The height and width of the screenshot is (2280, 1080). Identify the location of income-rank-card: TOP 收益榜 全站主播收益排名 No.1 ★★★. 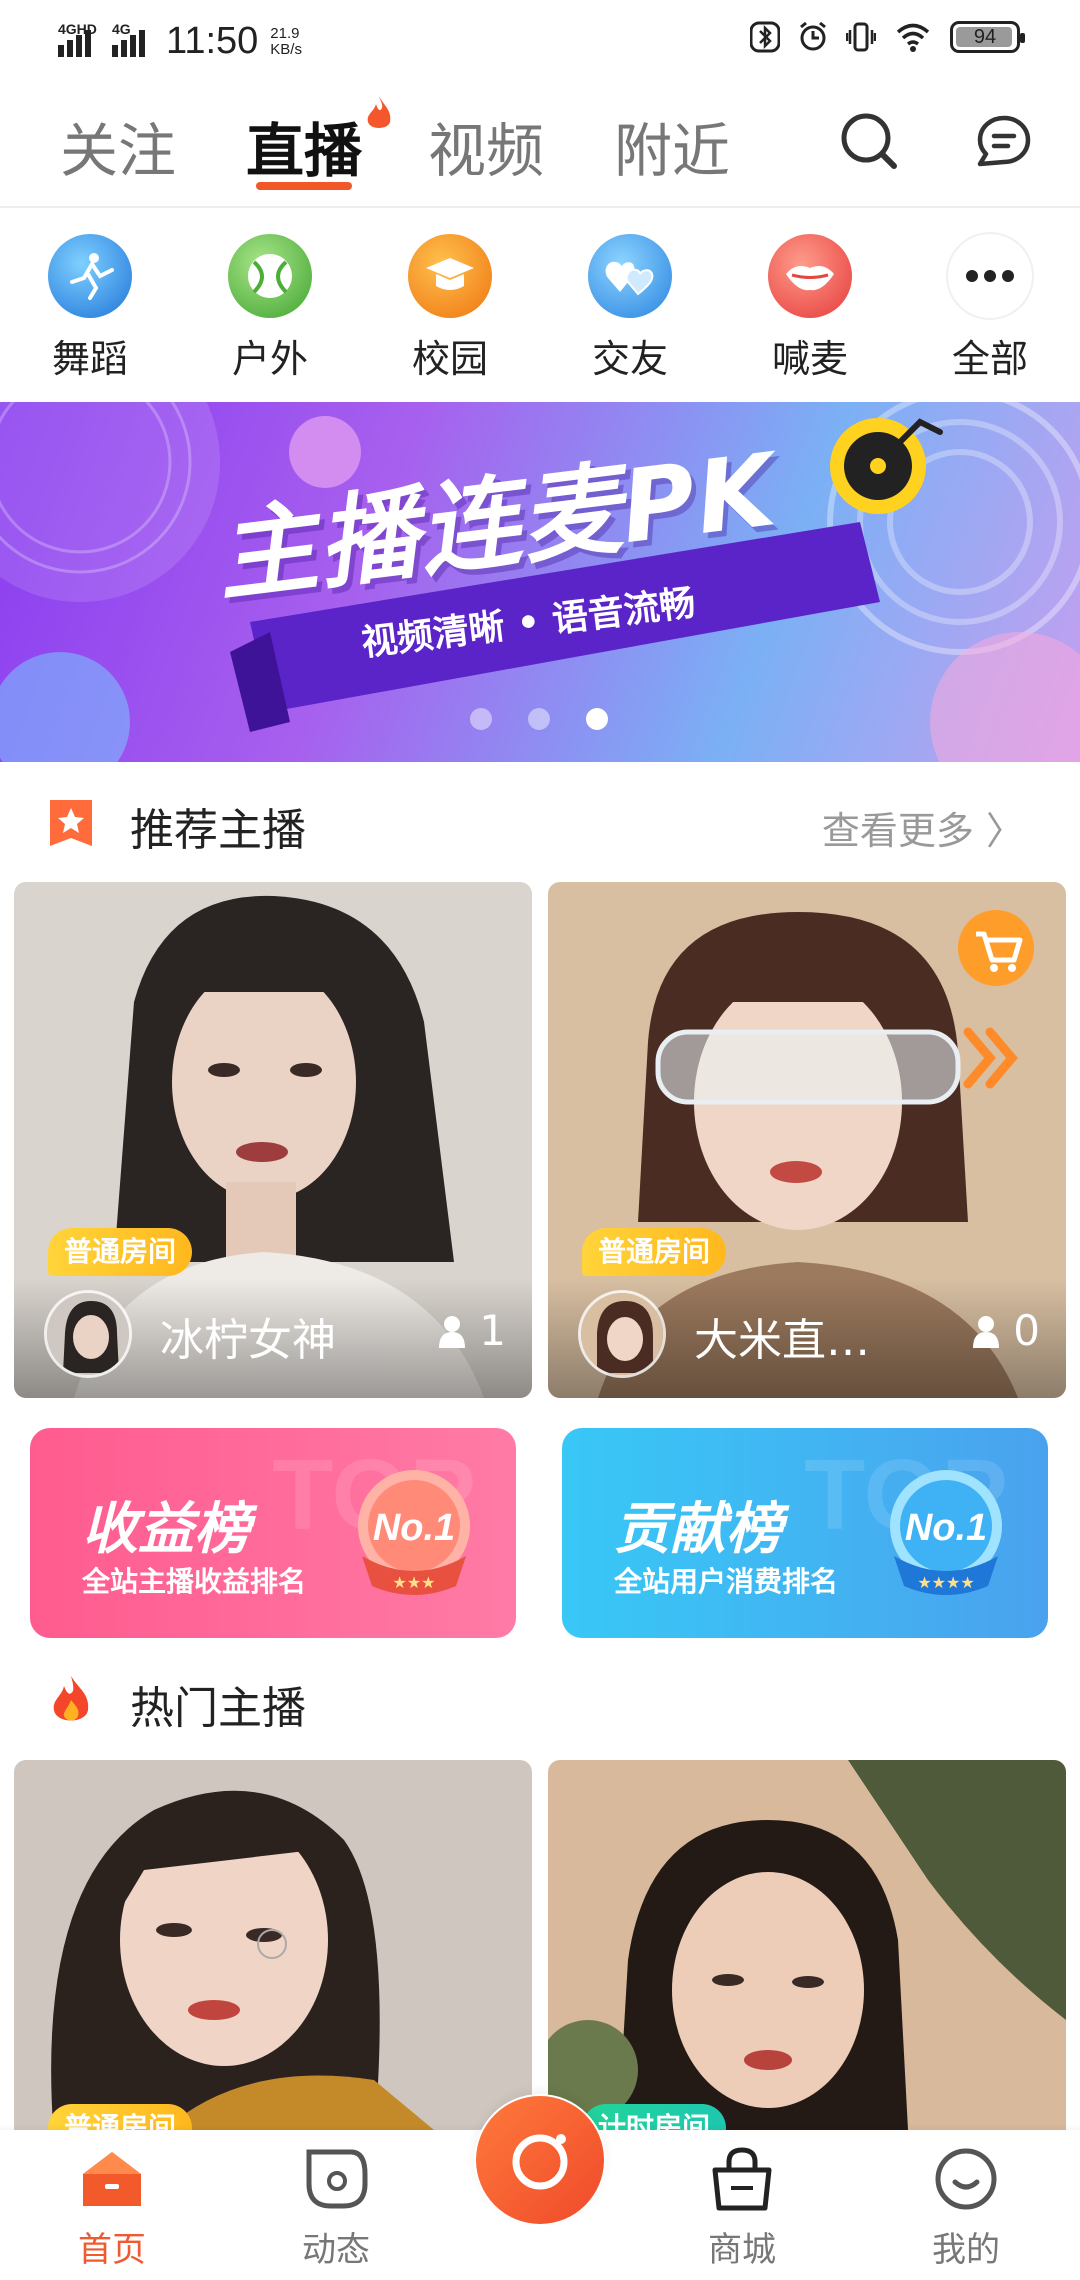
(273, 1533).